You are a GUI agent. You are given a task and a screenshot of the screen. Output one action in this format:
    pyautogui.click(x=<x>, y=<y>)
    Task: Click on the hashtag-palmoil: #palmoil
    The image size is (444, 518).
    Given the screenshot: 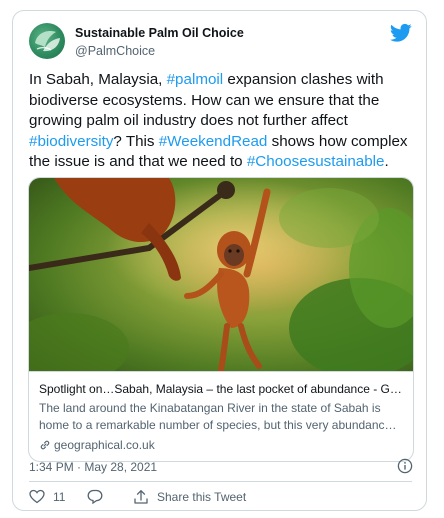 What is the action you would take?
    pyautogui.click(x=195, y=79)
    